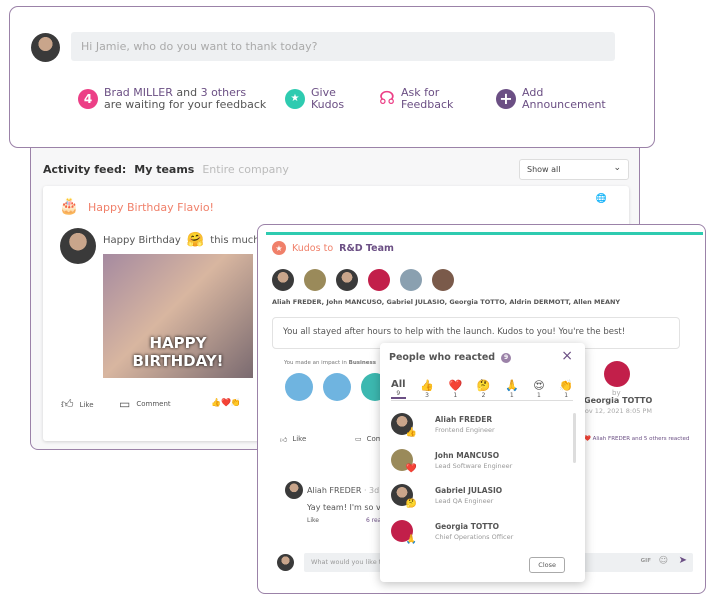  Describe the element at coordinates (337, 387) in the screenshot. I see `rating-badge-icon` at that location.